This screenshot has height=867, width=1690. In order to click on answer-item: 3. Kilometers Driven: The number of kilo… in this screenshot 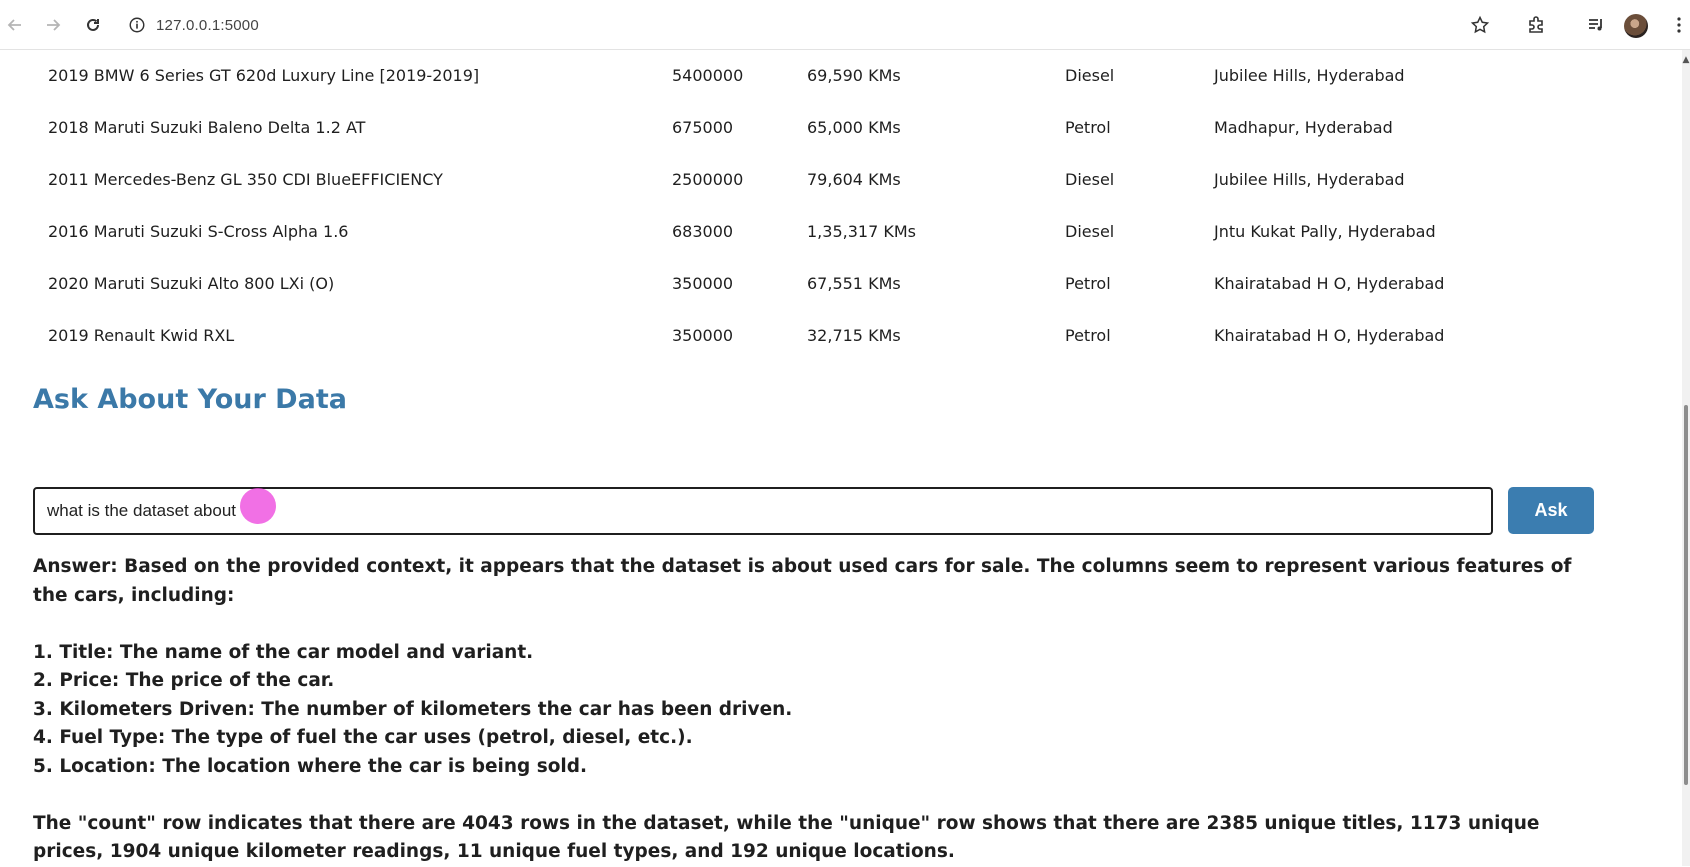, I will do `click(413, 709)`.